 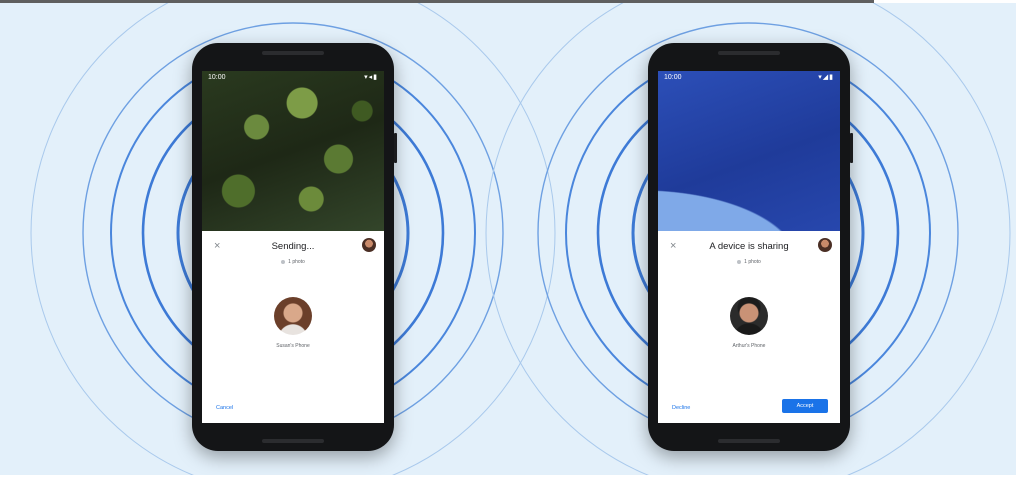 I want to click on sender-device-avatar, so click(x=749, y=316).